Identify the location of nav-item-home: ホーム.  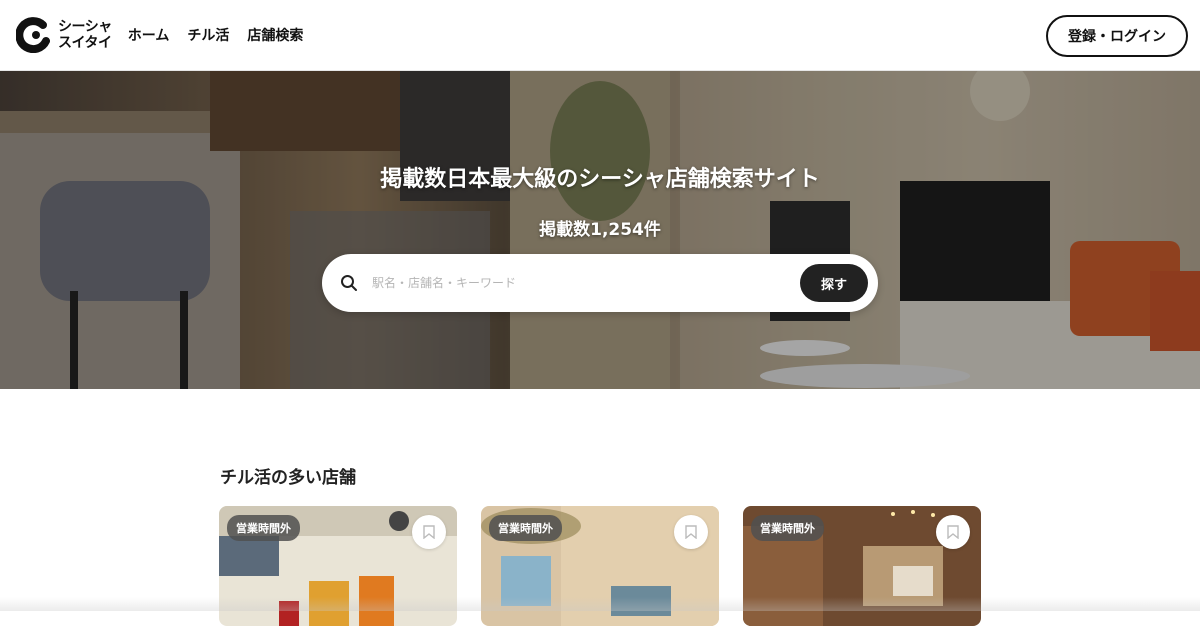
(149, 35).